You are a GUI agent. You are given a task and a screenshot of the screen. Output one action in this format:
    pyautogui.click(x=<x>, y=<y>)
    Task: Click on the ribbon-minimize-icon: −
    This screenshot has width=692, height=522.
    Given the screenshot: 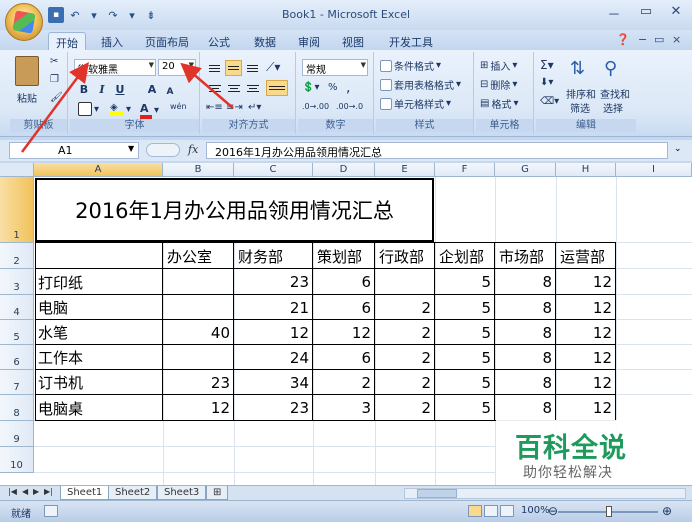 What is the action you would take?
    pyautogui.click(x=642, y=39)
    